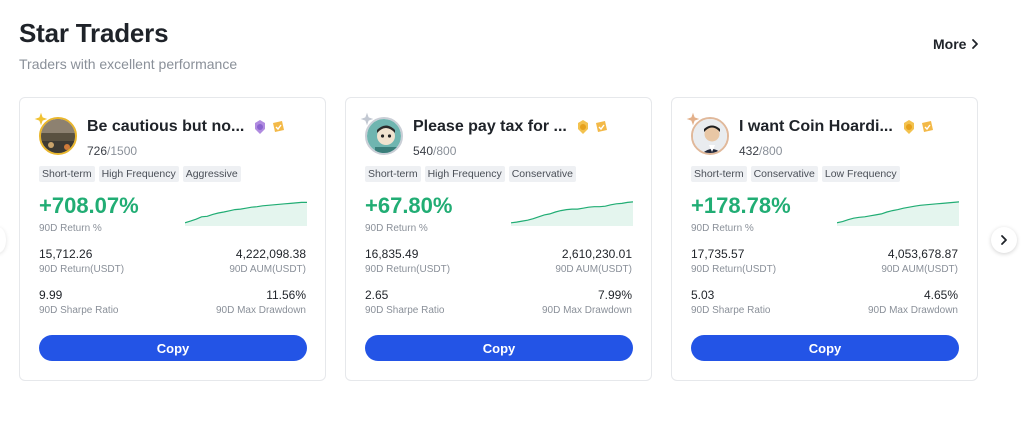 This screenshot has width=1024, height=423. Describe the element at coordinates (423, 151) in the screenshot. I see `followers-current: 540` at that location.